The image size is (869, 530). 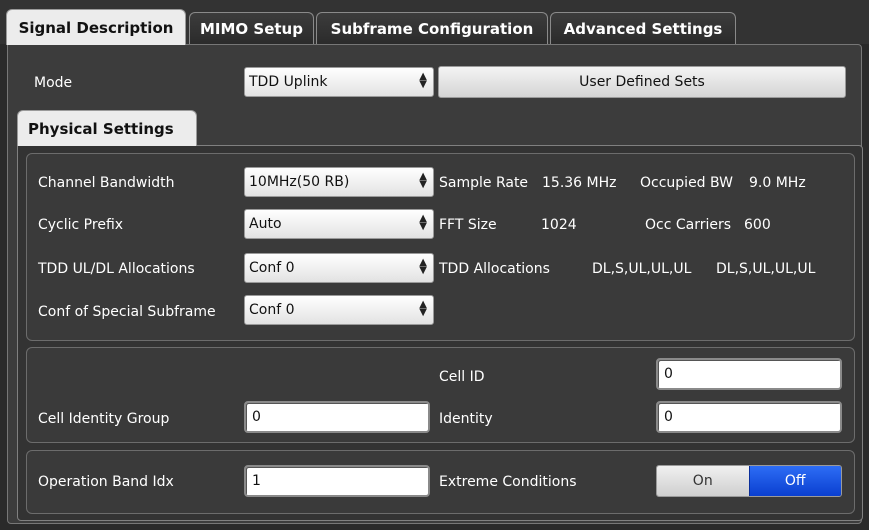 What do you see at coordinates (559, 225) in the screenshot?
I see `fft-size-value: 1024` at bounding box center [559, 225].